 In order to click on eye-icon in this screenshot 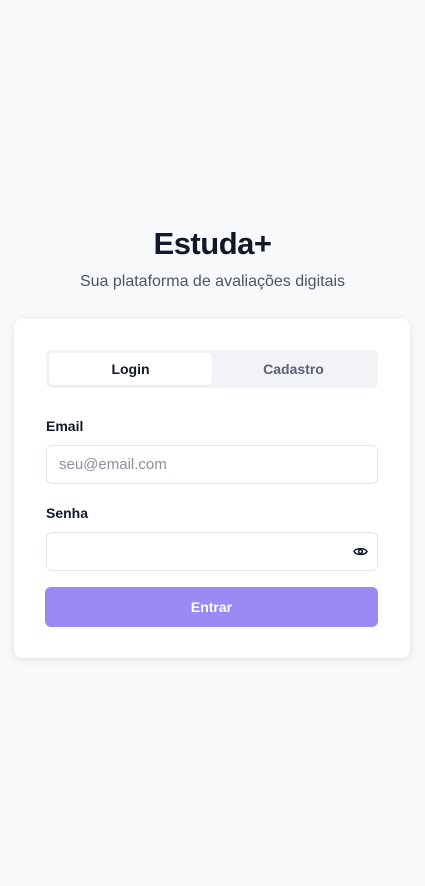, I will do `click(360, 551)`.